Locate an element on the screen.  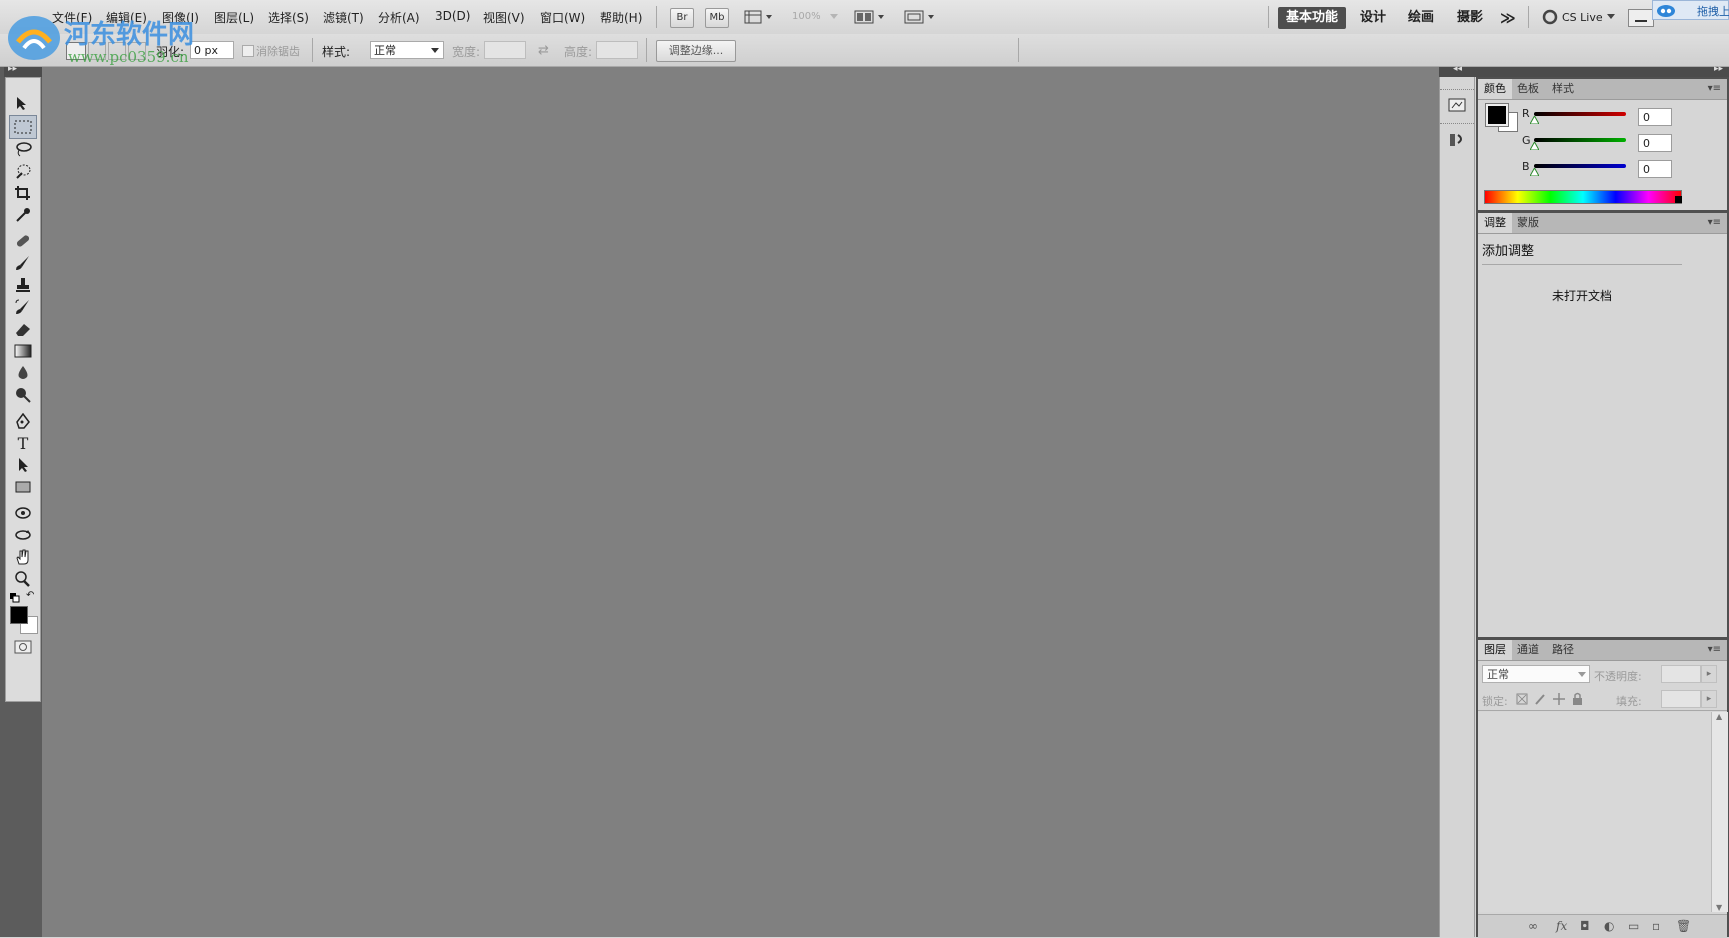
width-field is located at coordinates (505, 50).